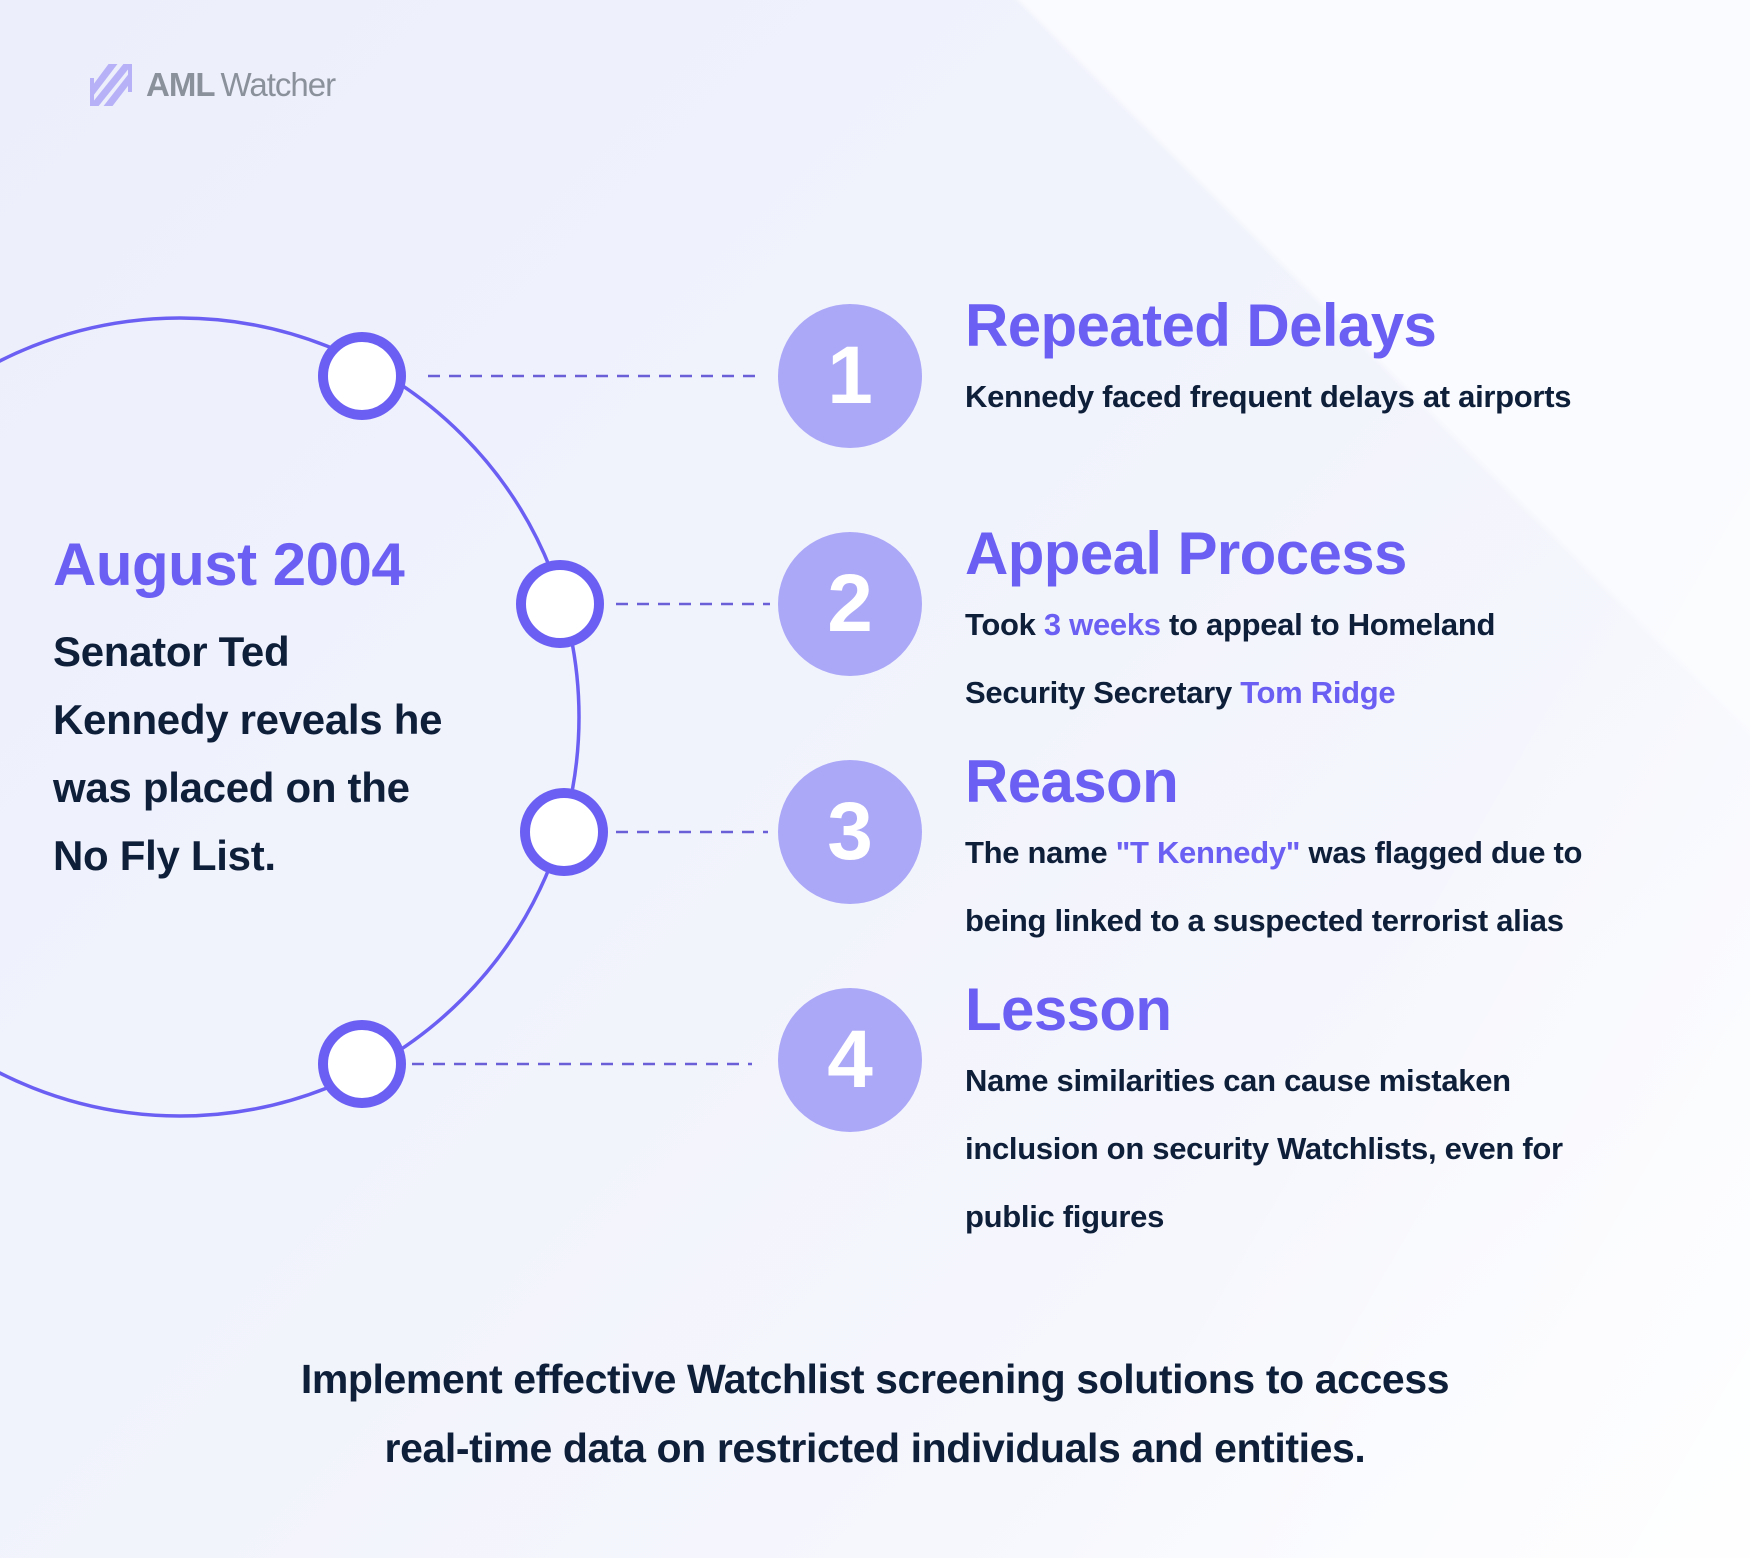 This screenshot has width=1750, height=1558. I want to click on item-body-line: Took 3 weeks to appeal to Homeland, so click(1345, 625).